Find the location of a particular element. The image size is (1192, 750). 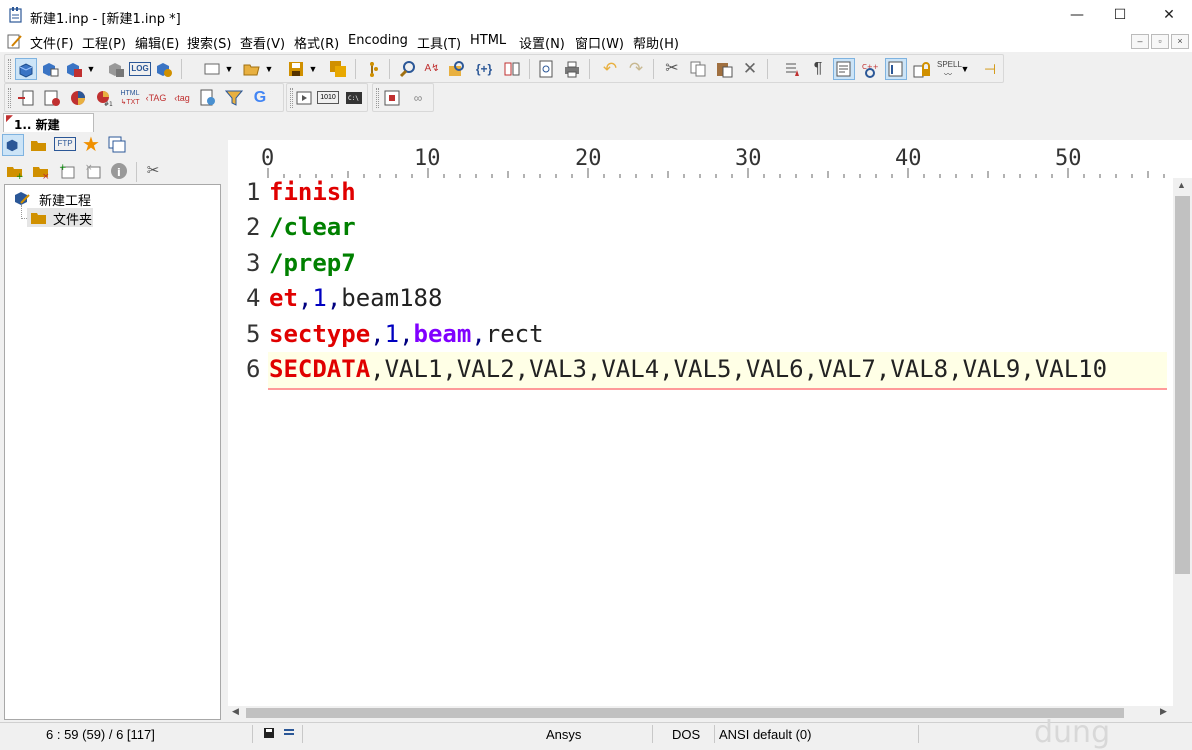

match-brace-icon: {+} is located at coordinates (484, 69).